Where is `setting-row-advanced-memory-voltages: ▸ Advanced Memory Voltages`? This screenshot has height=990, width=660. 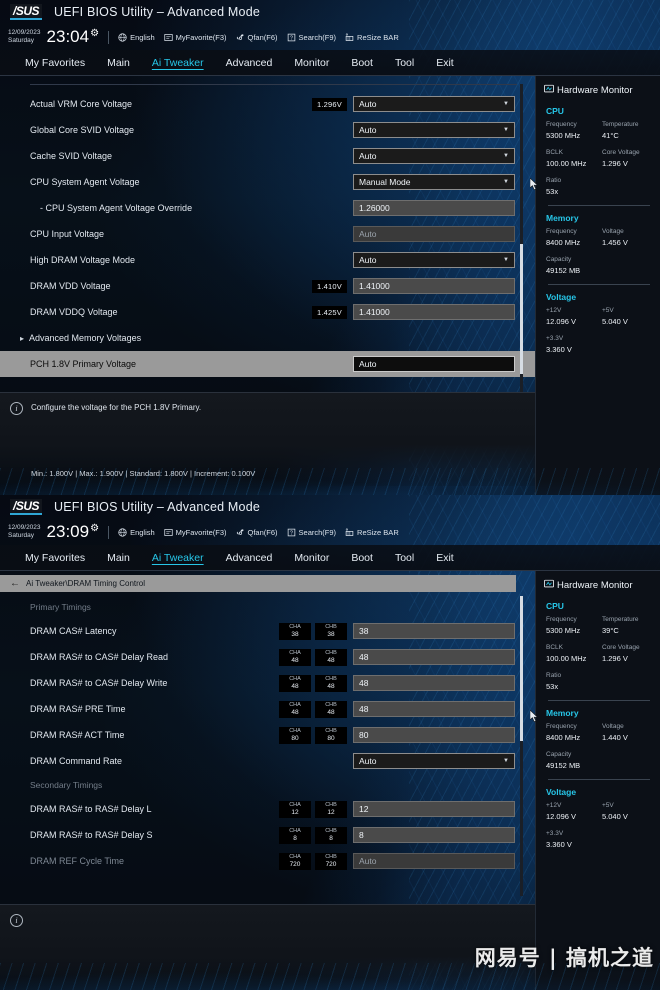 setting-row-advanced-memory-voltages: ▸ Advanced Memory Voltages is located at coordinates (267, 338).